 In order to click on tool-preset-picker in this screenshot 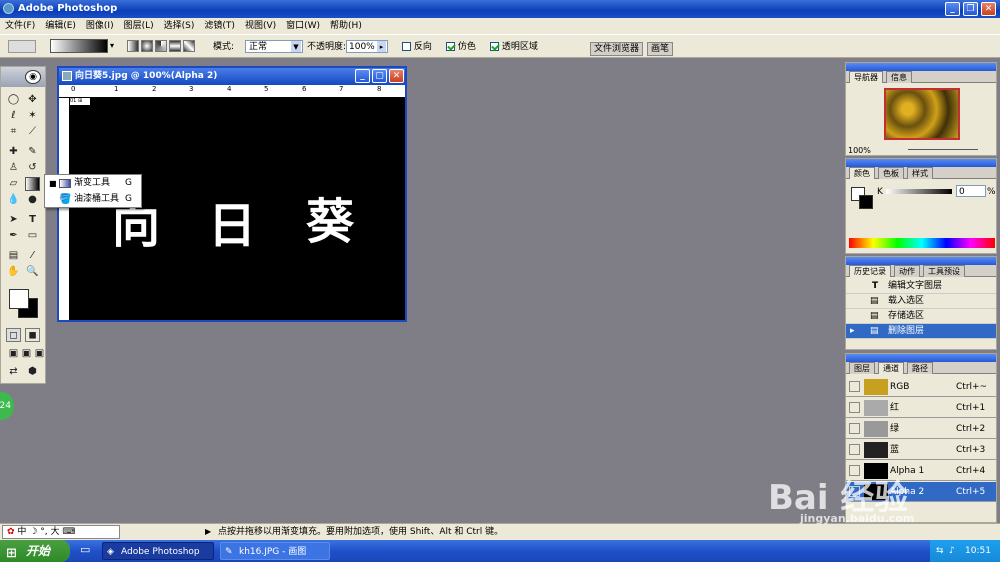, I will do `click(22, 46)`.